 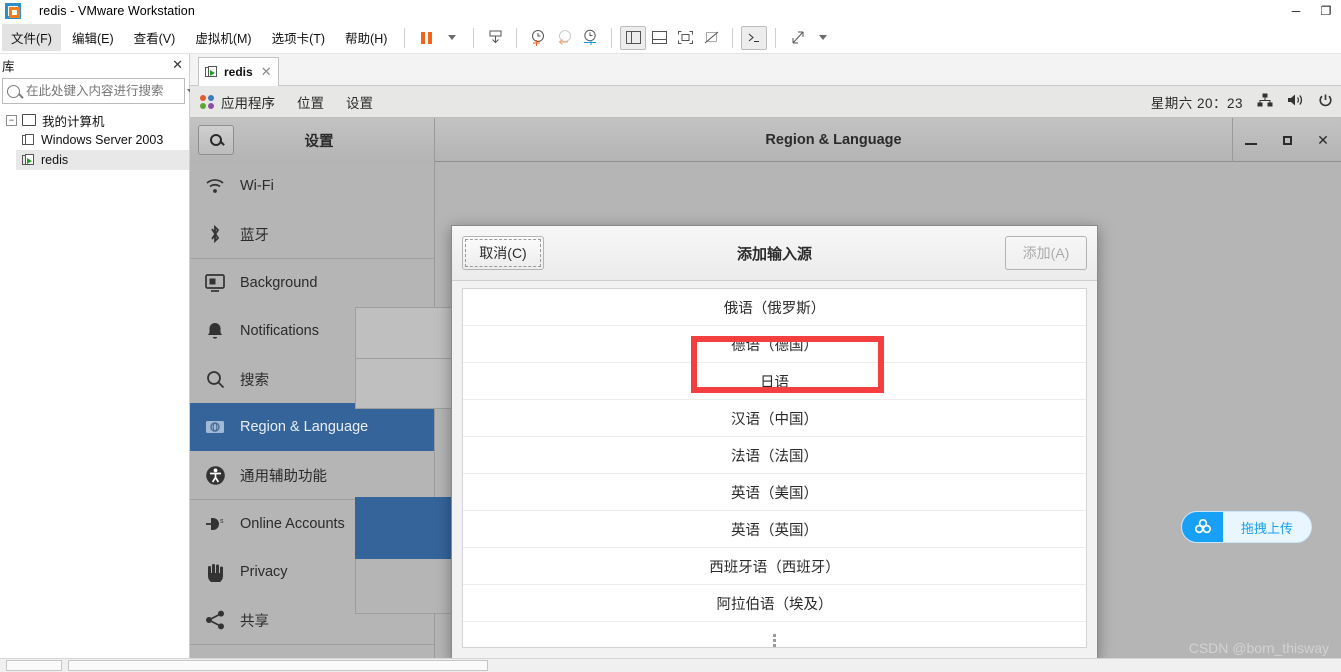 I want to click on bell-icon, so click(x=215, y=331).